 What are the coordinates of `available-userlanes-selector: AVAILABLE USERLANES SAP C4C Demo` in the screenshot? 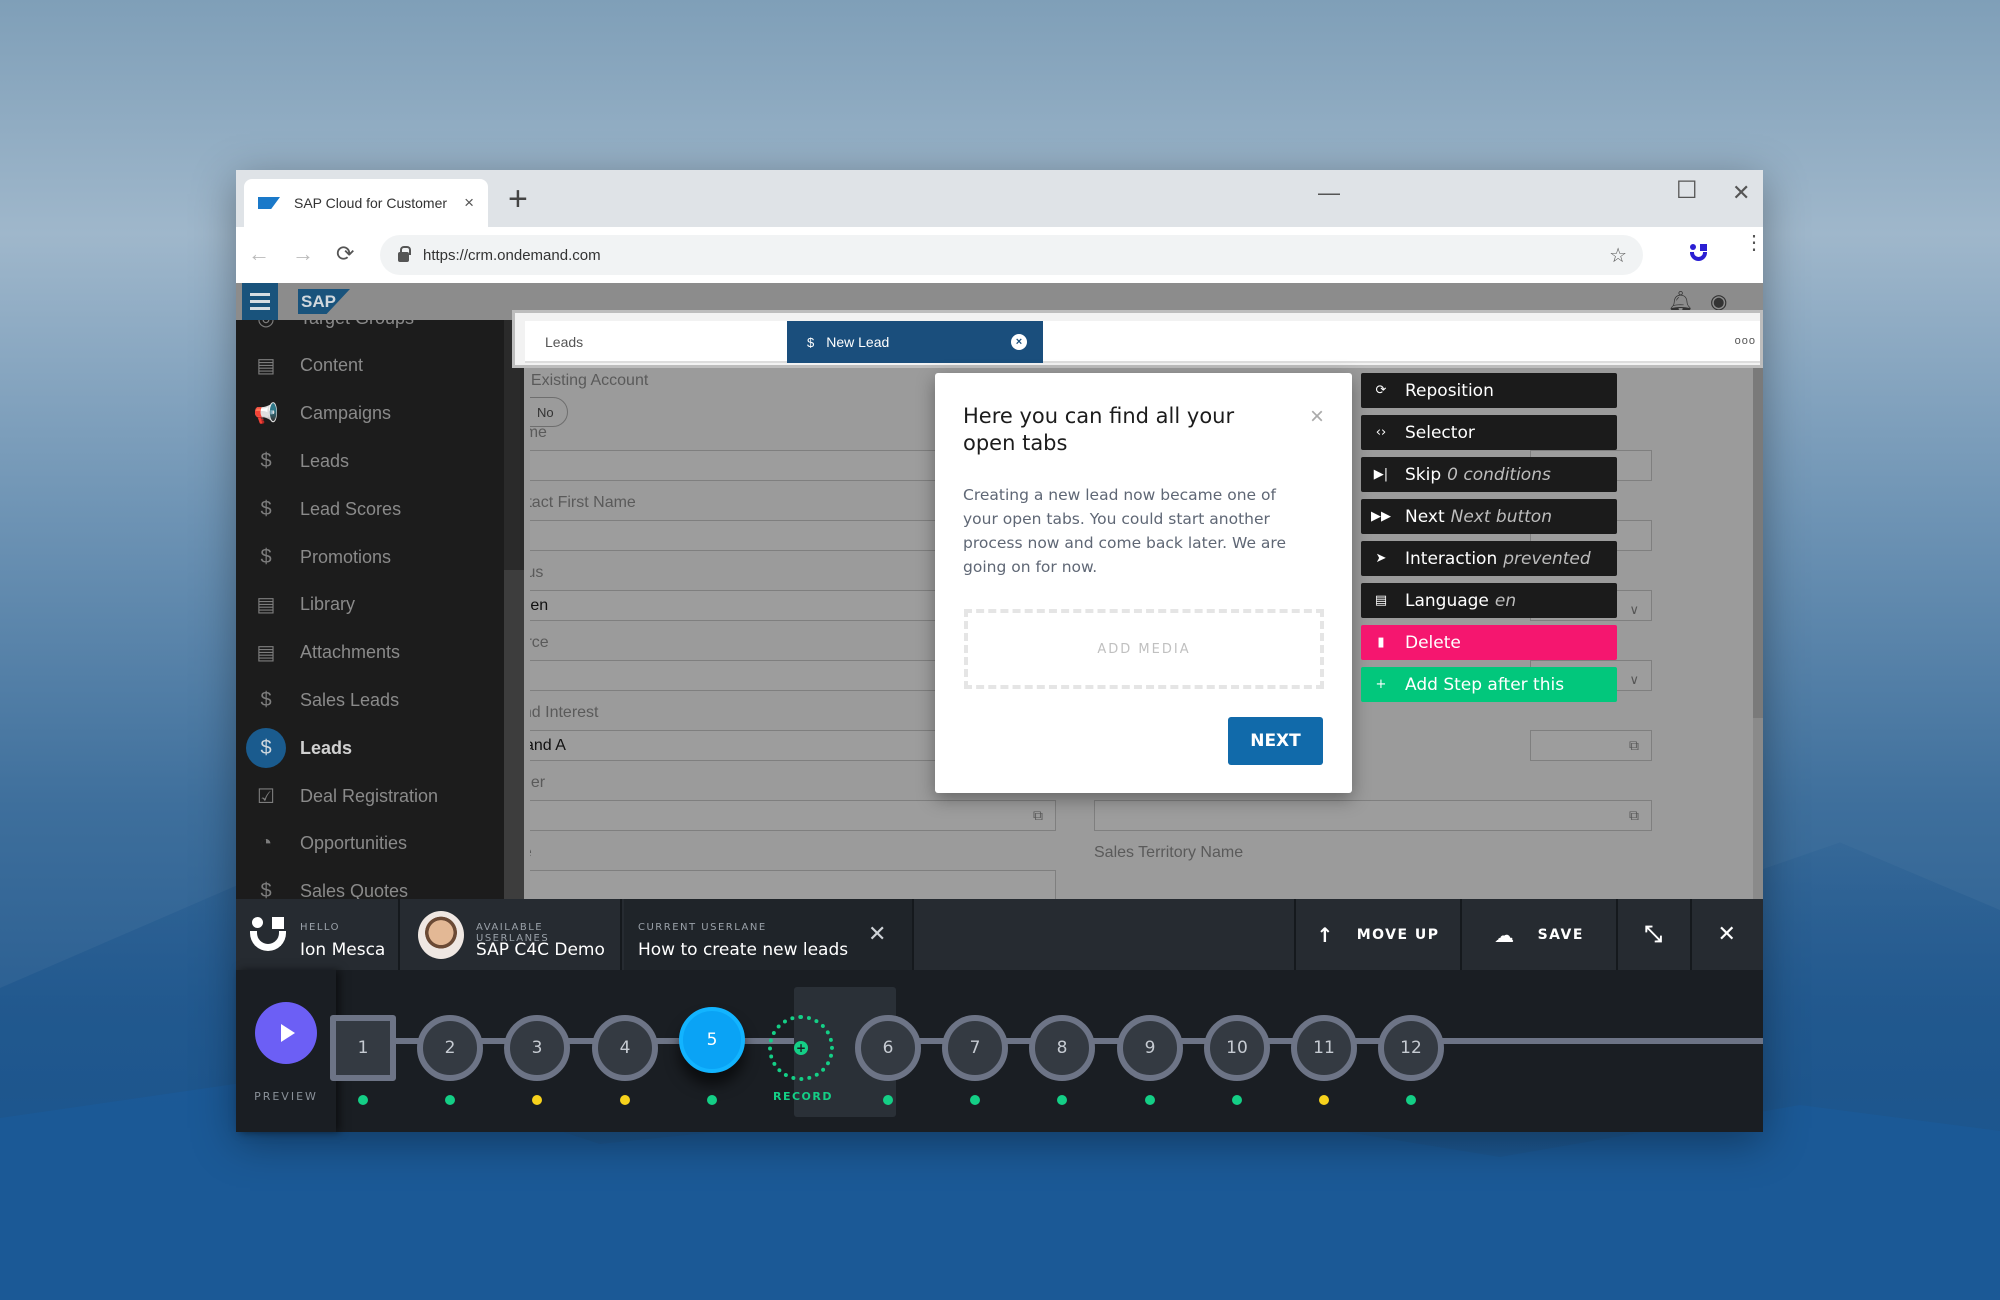 It's located at (512, 934).